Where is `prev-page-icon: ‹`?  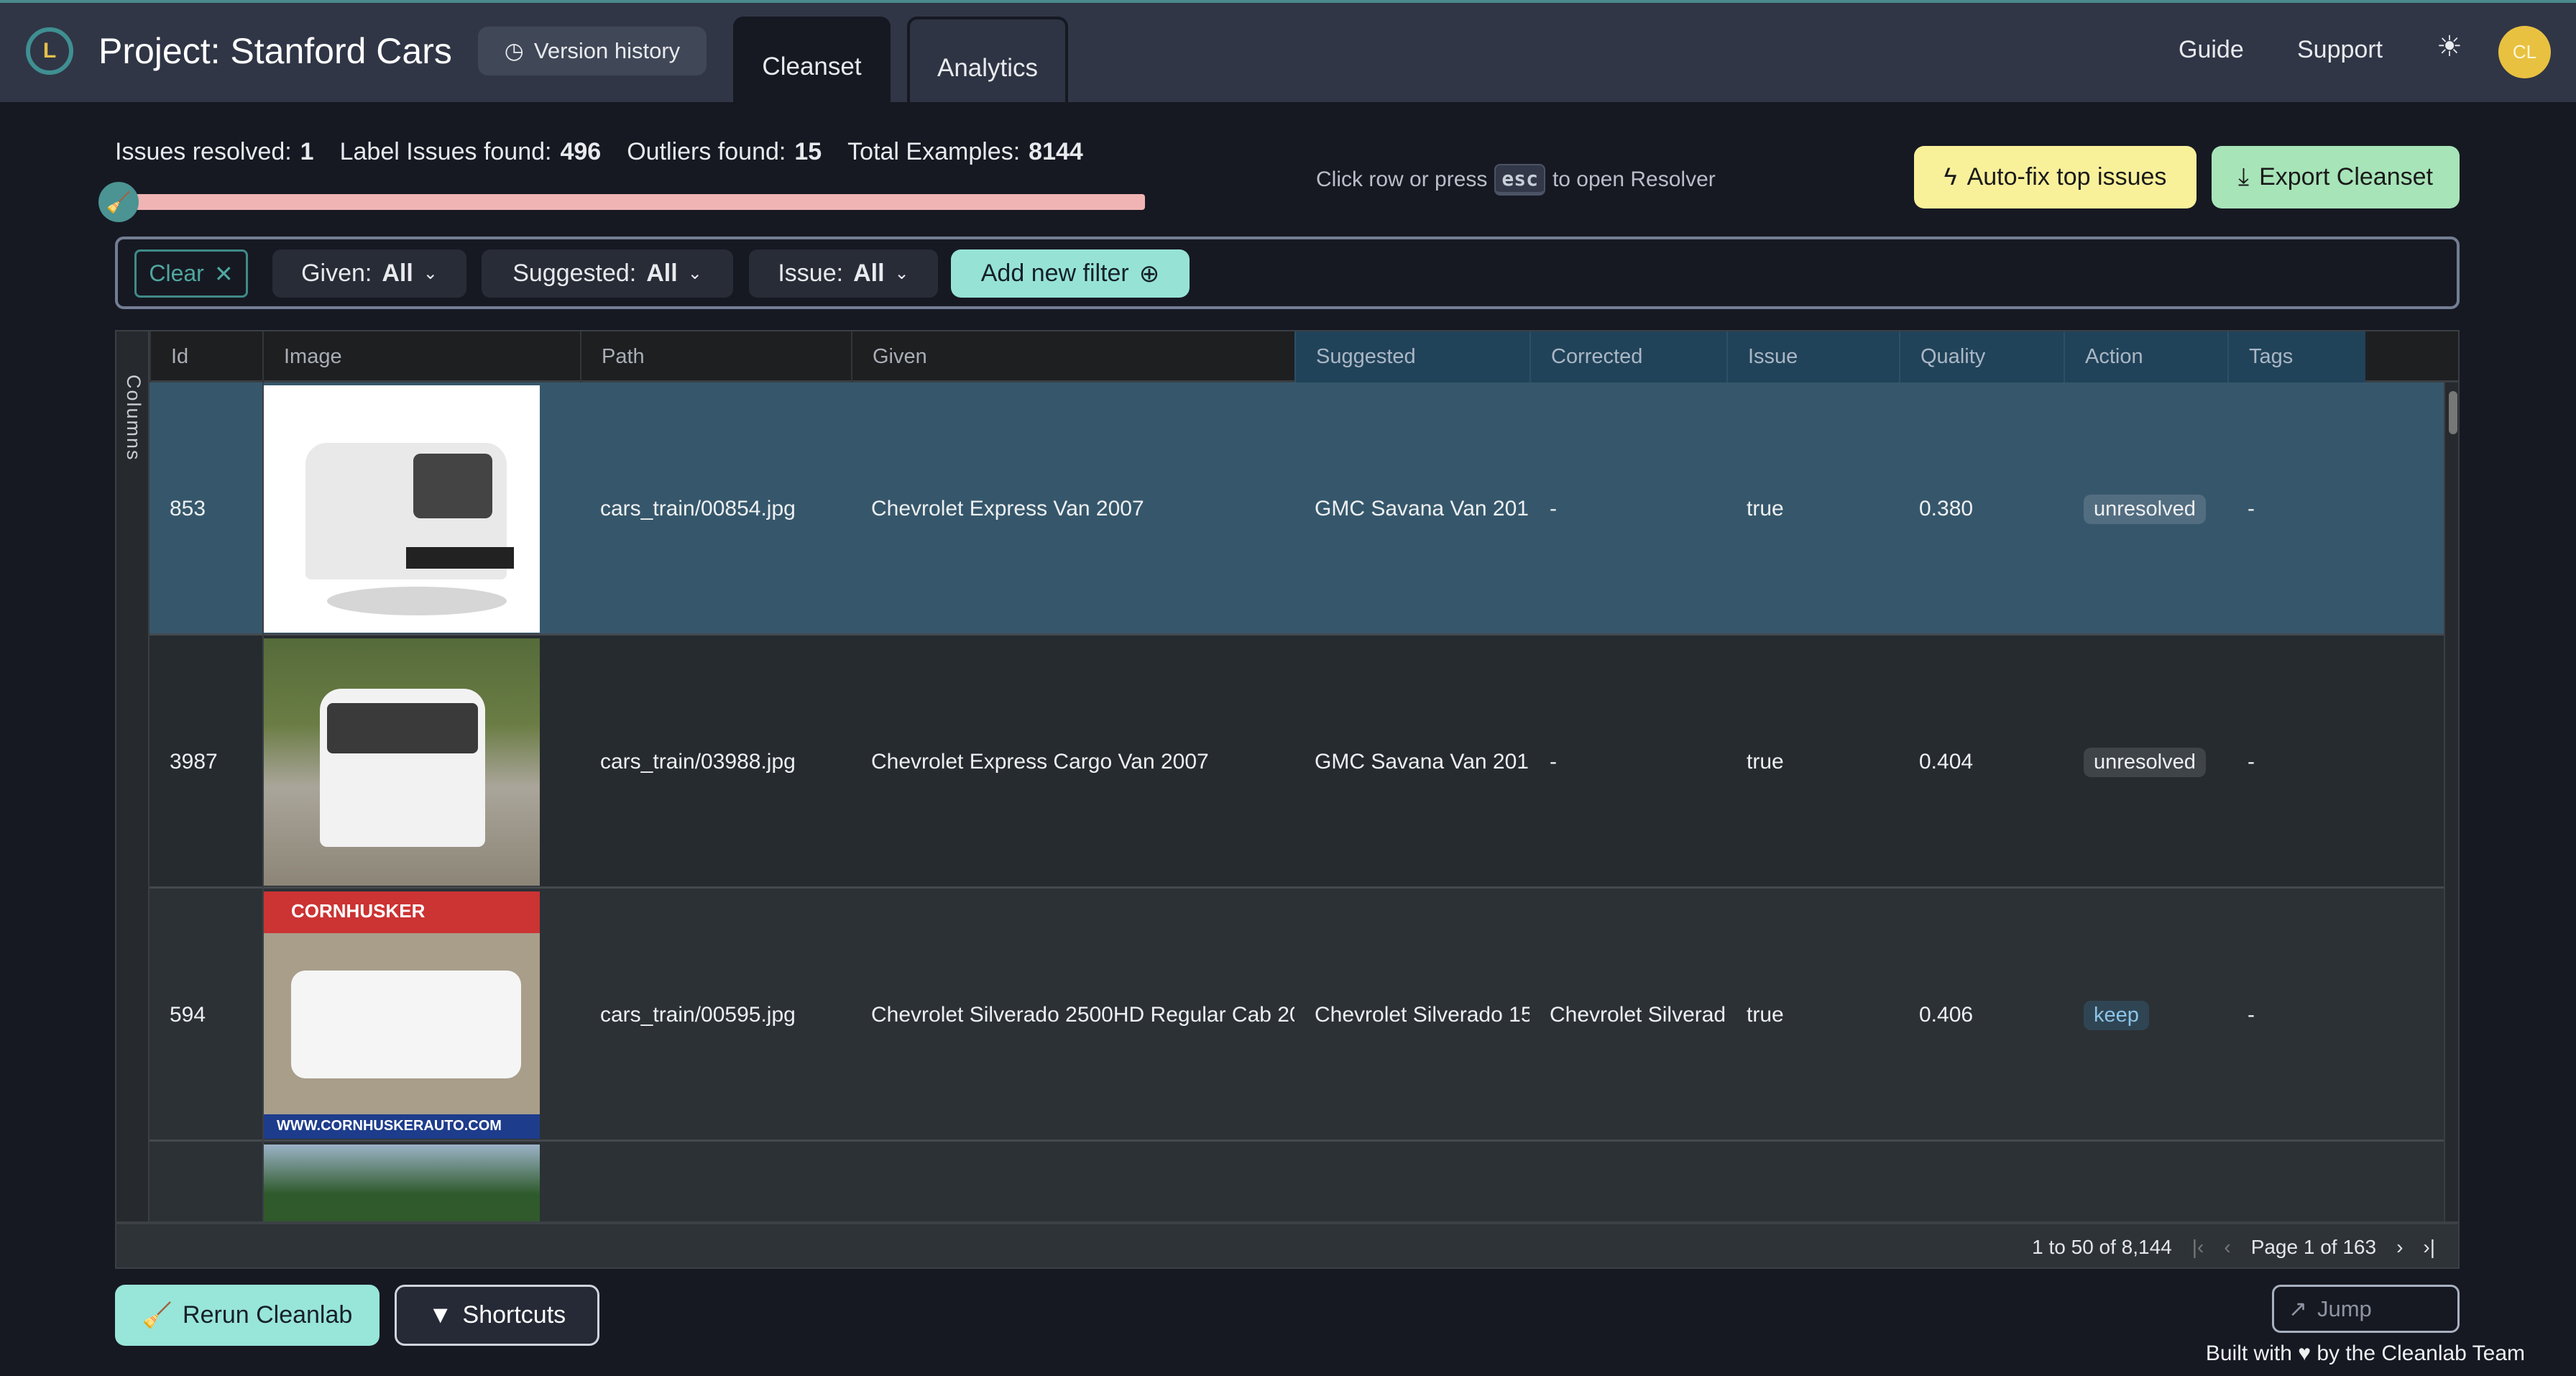
prev-page-icon: ‹ is located at coordinates (2227, 1247).